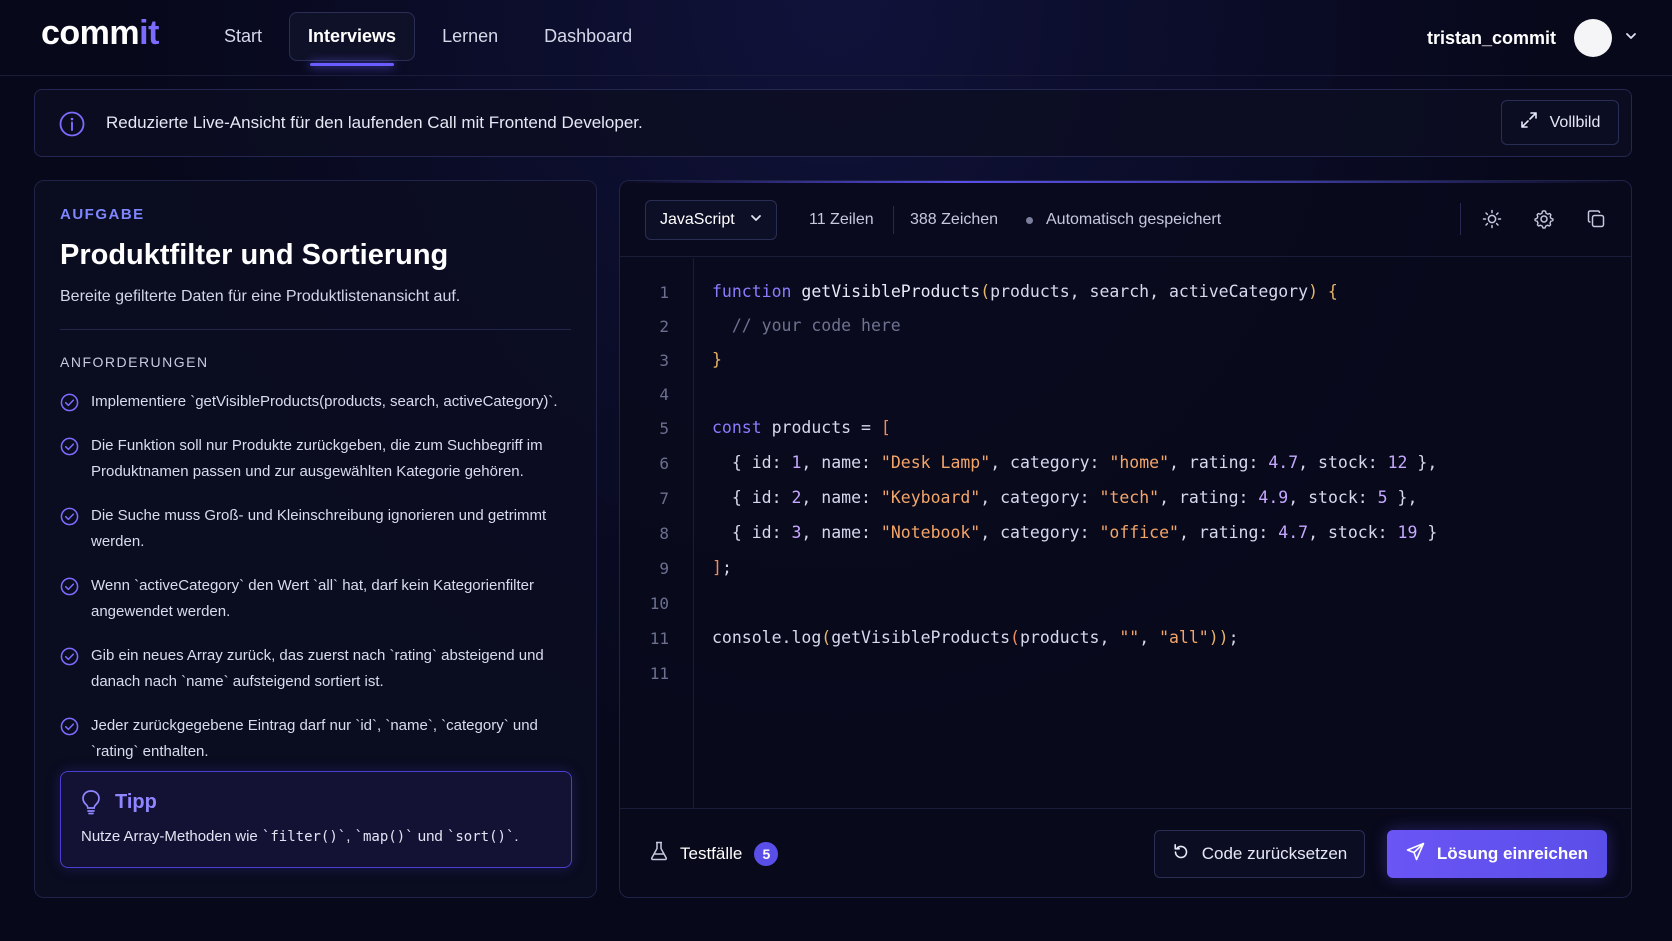  Describe the element at coordinates (136, 802) in the screenshot. I see `tip-title: Tipp` at that location.